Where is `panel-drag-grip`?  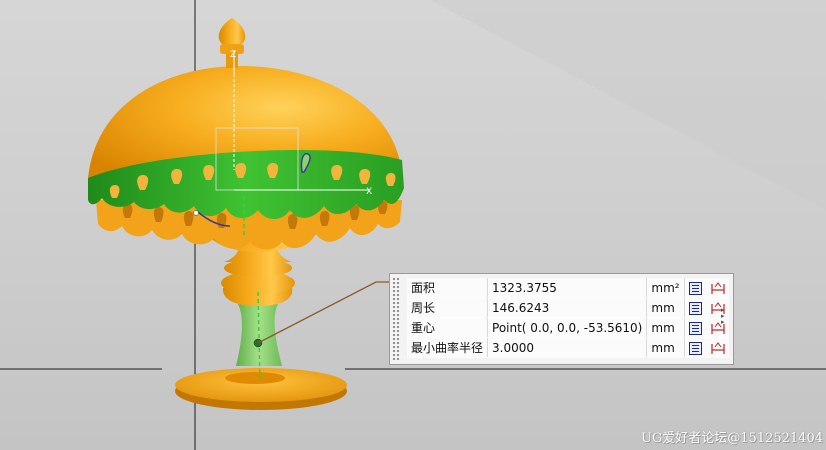 panel-drag-grip is located at coordinates (396, 319).